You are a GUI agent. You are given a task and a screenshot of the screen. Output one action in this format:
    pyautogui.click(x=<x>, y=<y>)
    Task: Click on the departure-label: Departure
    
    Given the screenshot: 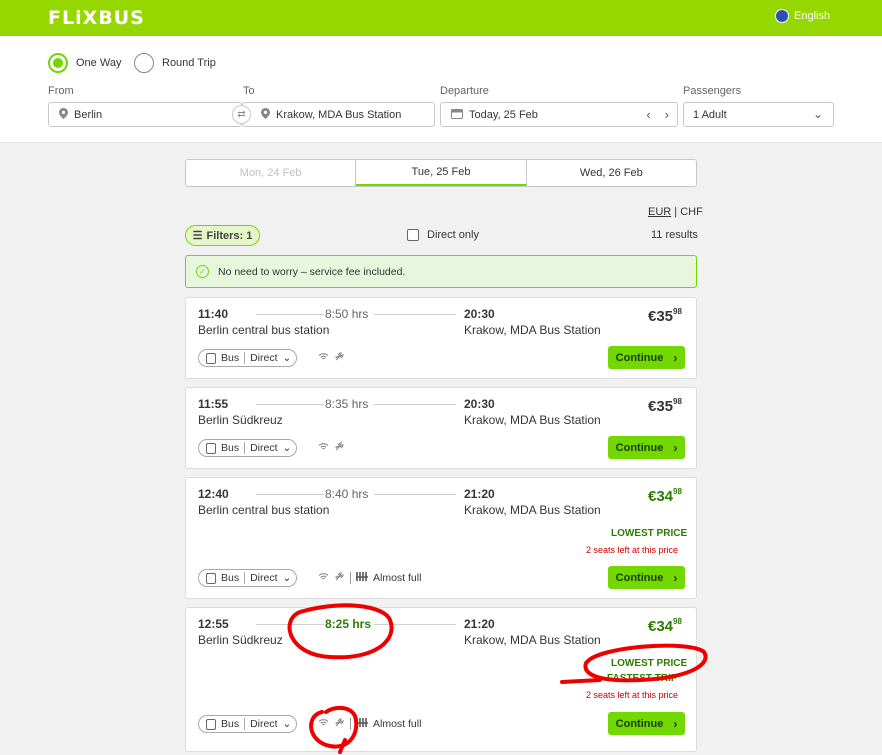 What is the action you would take?
    pyautogui.click(x=464, y=91)
    